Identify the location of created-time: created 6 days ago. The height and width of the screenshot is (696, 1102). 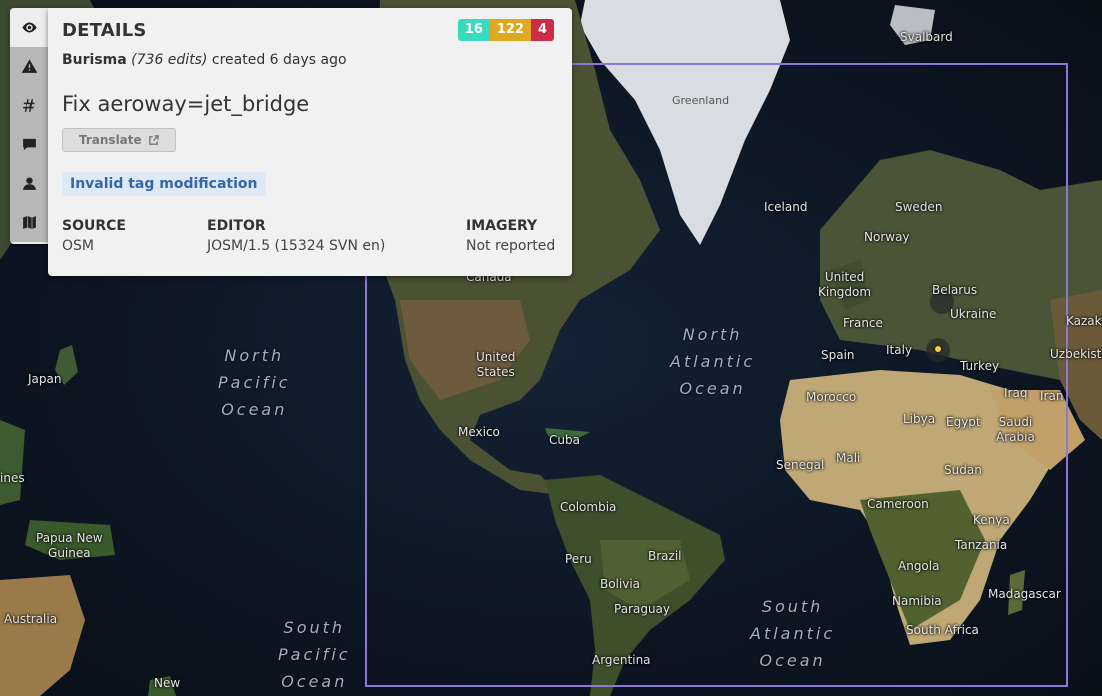
(279, 60).